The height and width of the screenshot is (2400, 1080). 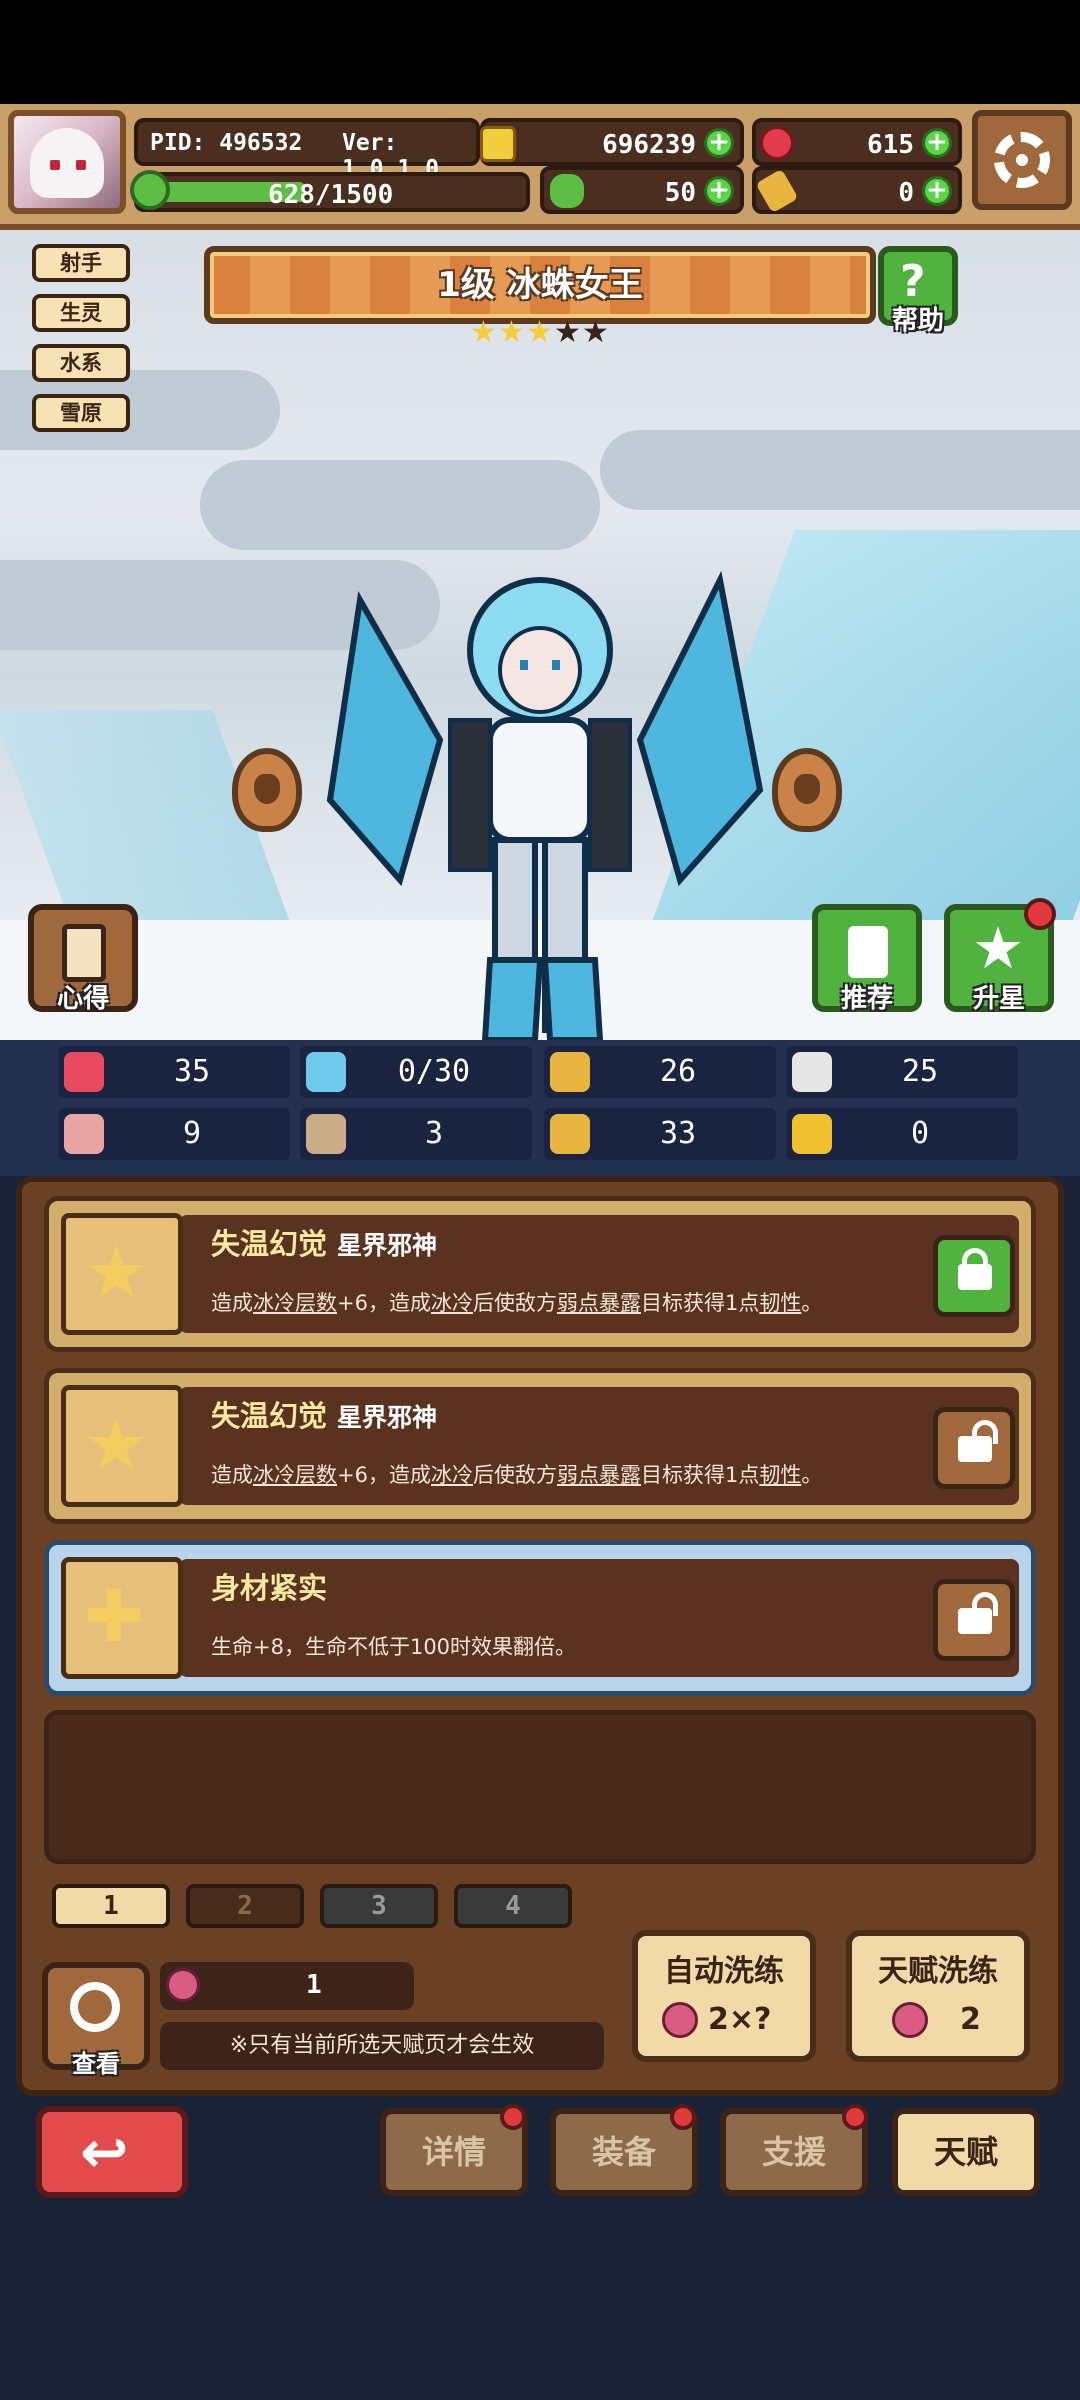 What do you see at coordinates (394, 1647) in the screenshot?
I see `talent-description-part: 生命+8，生命不低于100时效果翻倍。` at bounding box center [394, 1647].